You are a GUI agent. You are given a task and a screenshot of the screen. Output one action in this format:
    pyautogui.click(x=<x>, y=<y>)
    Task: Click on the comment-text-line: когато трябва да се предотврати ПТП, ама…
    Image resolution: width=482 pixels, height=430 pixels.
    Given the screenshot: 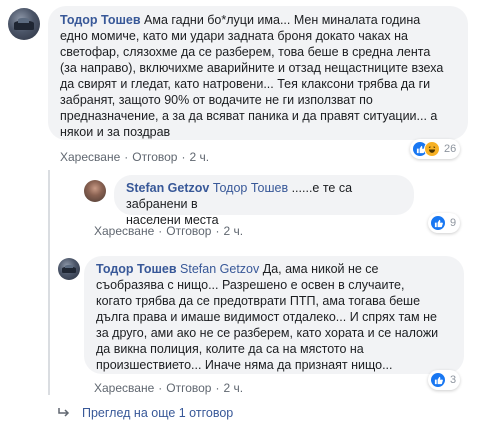 What is the action you would take?
    pyautogui.click(x=258, y=301)
    